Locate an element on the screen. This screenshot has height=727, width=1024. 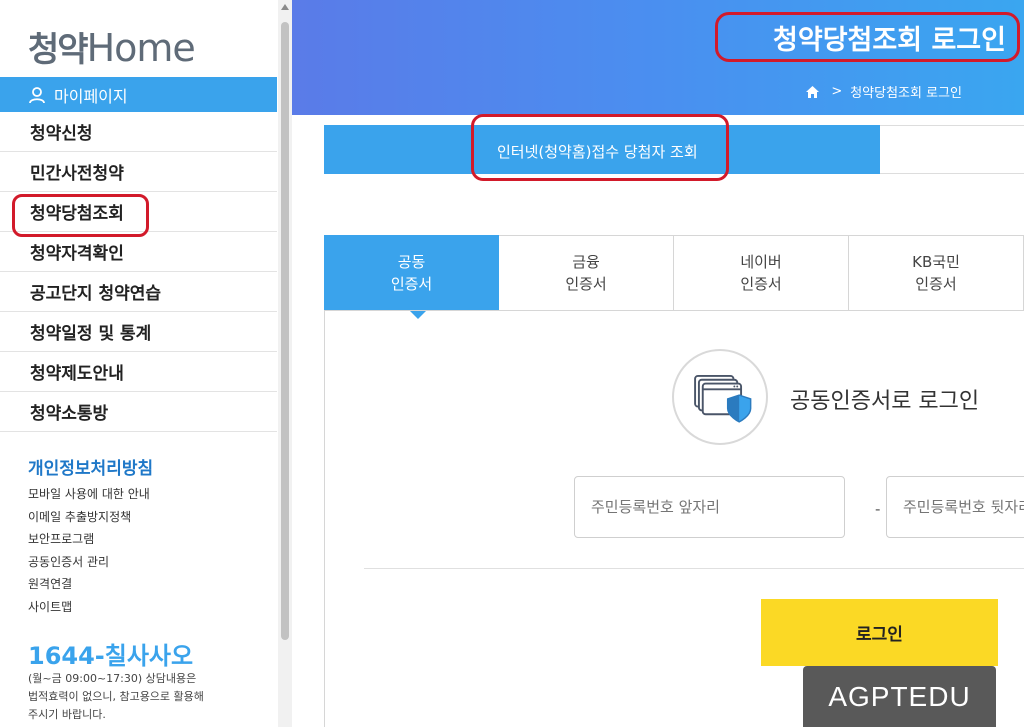
tab-kb-certificate: KB국민 인증서 is located at coordinates (936, 273).